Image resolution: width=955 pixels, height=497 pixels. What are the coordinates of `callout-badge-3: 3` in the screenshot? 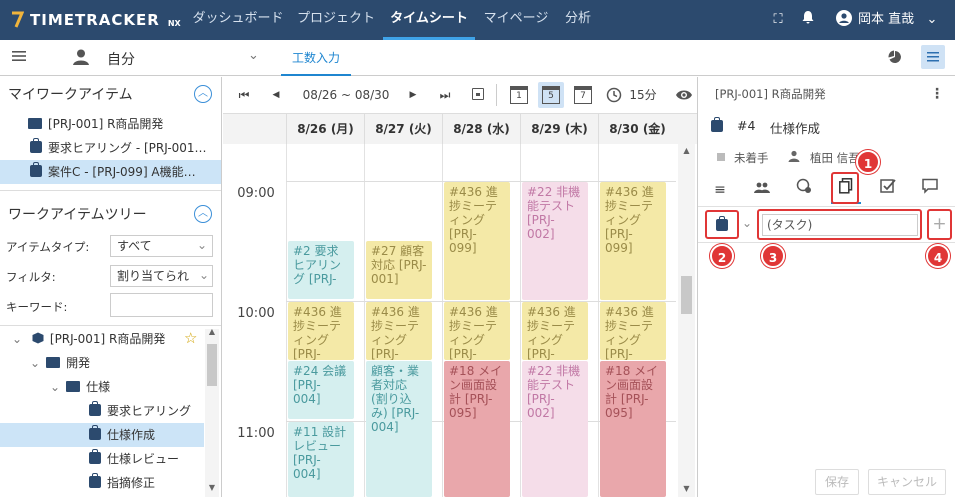 It's located at (773, 256).